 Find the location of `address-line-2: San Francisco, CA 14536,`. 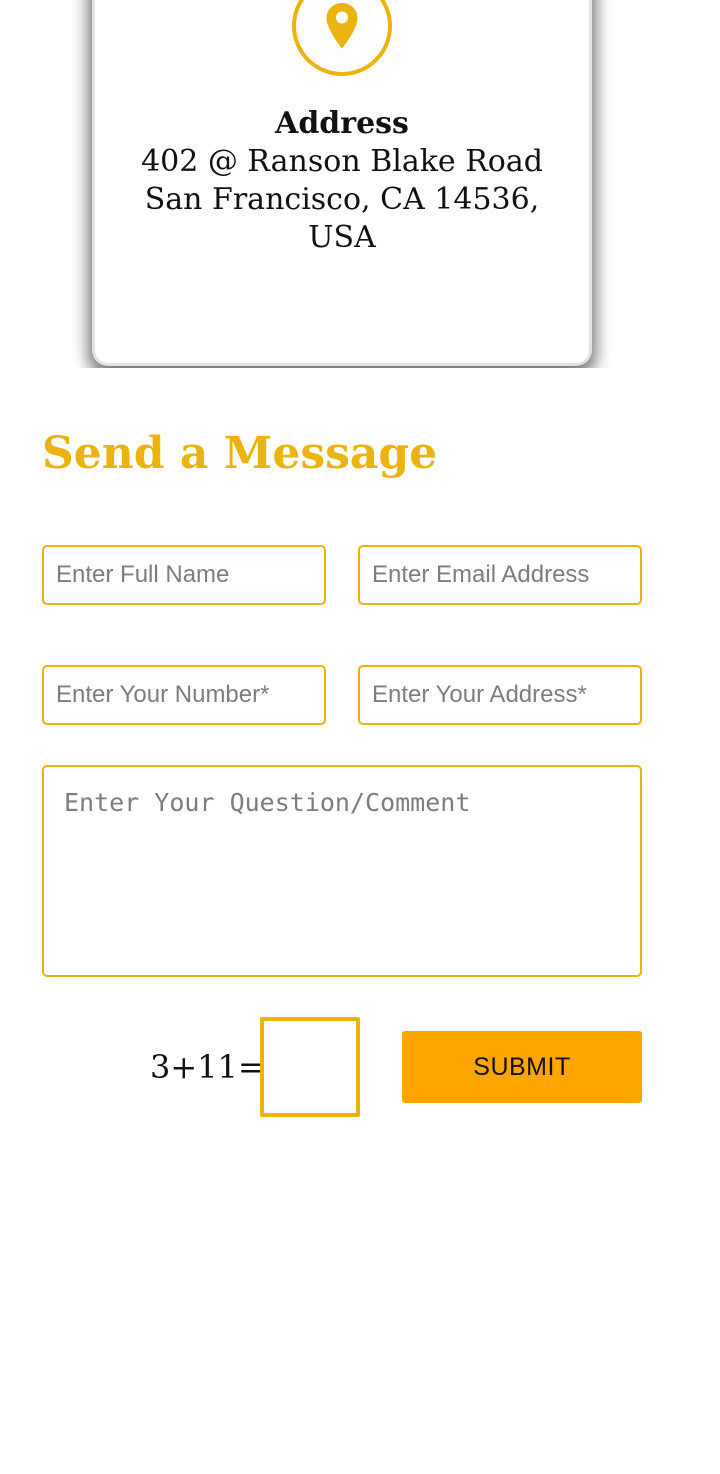

address-line-2: San Francisco, CA 14536, is located at coordinates (342, 199).